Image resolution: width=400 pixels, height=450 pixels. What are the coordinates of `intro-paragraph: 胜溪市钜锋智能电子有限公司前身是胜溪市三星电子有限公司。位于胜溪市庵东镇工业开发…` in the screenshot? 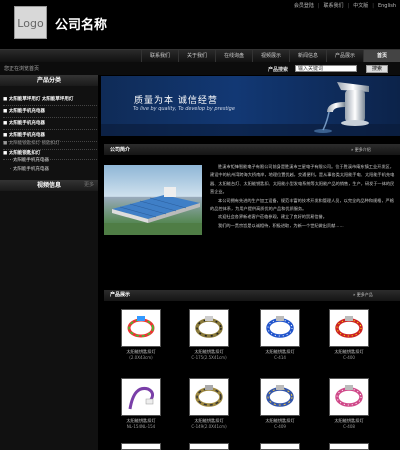 It's located at (302, 179).